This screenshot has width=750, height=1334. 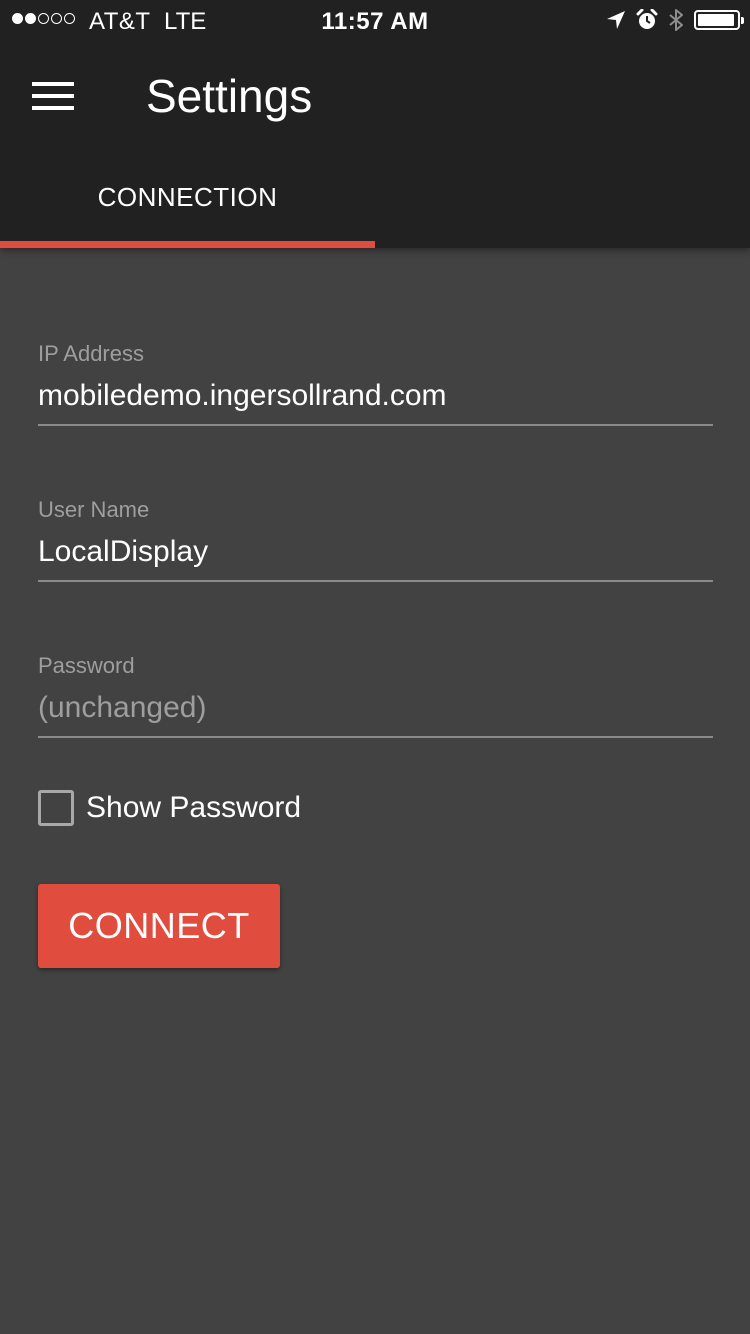 I want to click on hamburger-menu-icon, so click(x=54, y=96).